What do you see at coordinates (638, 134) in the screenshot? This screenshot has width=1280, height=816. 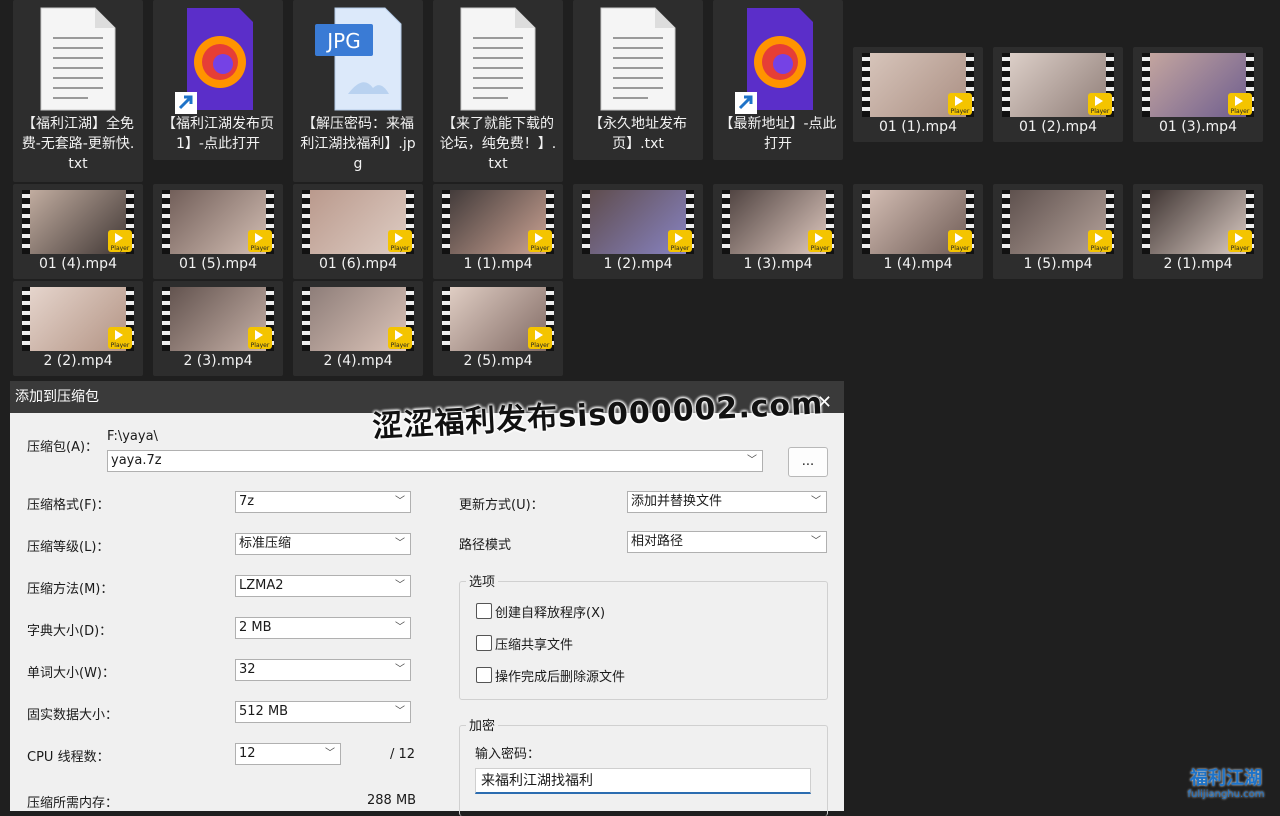 I see `file-name: 【永久地址发布页】.txt` at bounding box center [638, 134].